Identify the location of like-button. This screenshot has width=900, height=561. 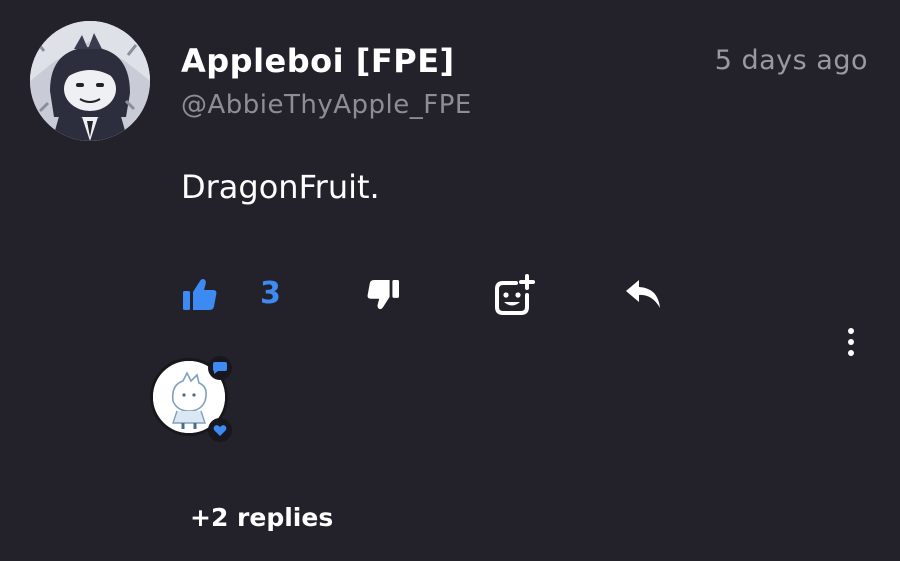
(200, 294).